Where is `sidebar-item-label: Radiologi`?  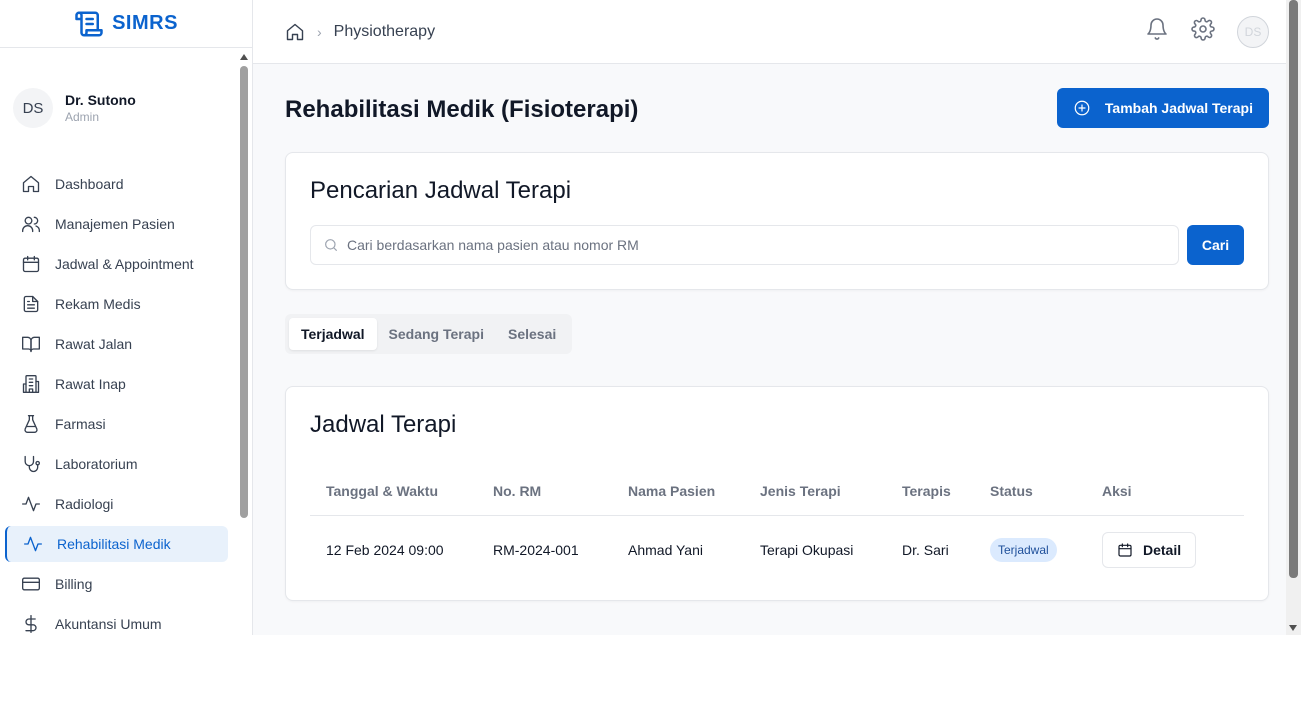 sidebar-item-label: Radiologi is located at coordinates (84, 504).